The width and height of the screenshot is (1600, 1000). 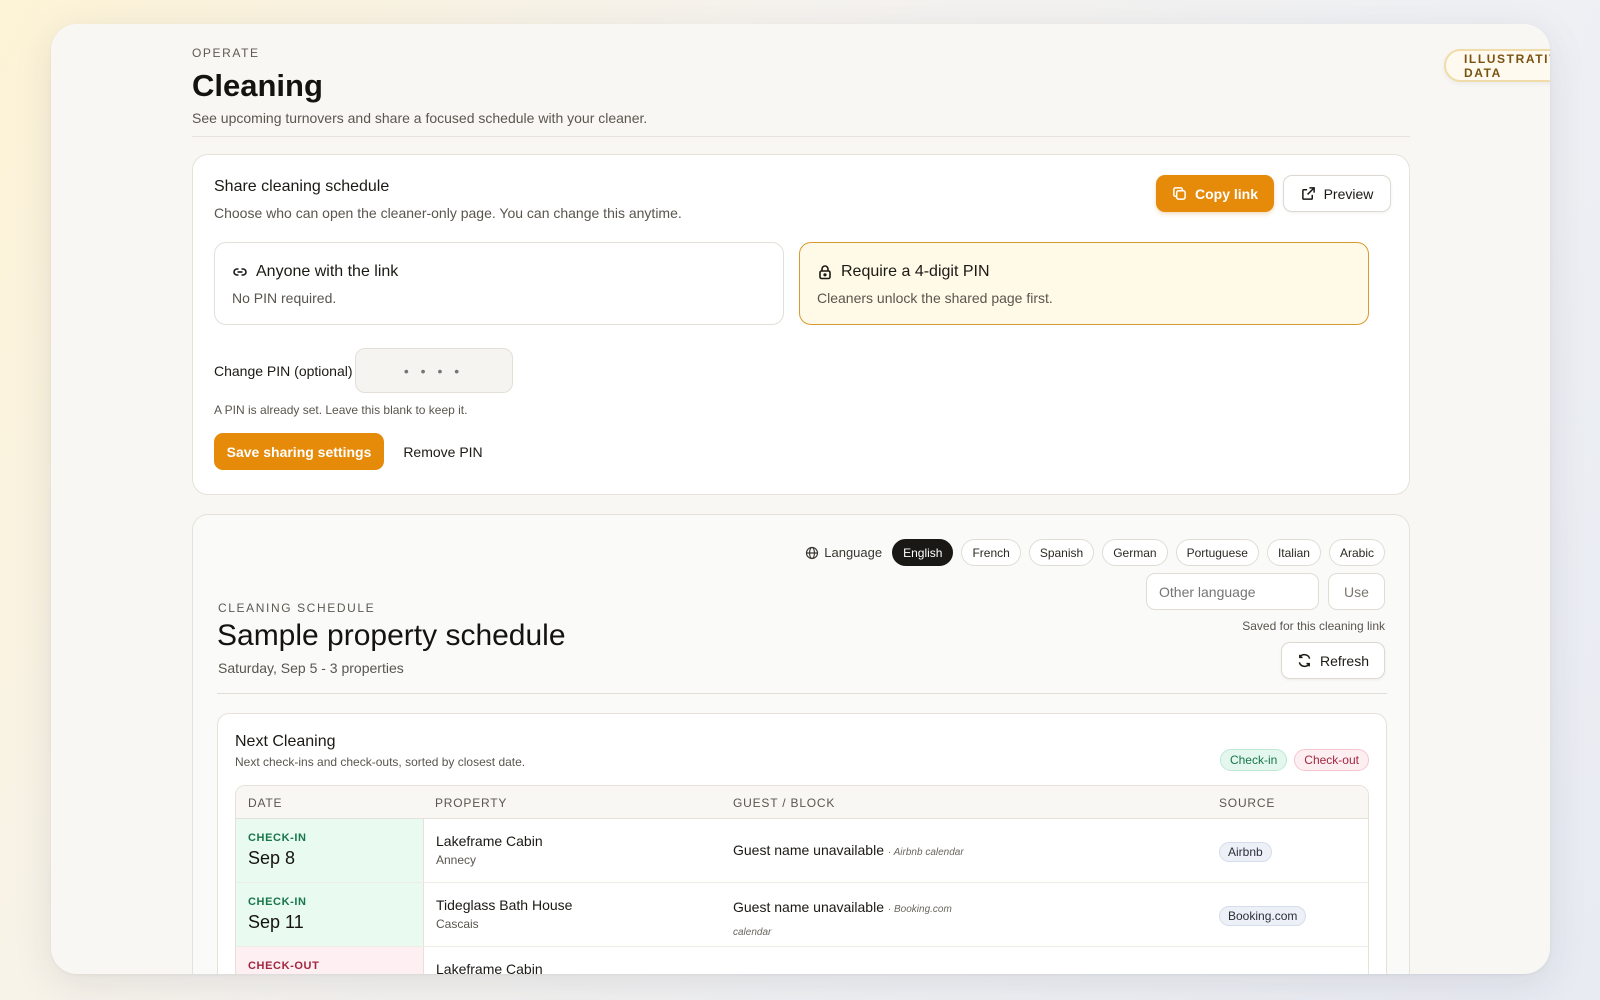 I want to click on column-header-date: DATE, so click(x=265, y=803).